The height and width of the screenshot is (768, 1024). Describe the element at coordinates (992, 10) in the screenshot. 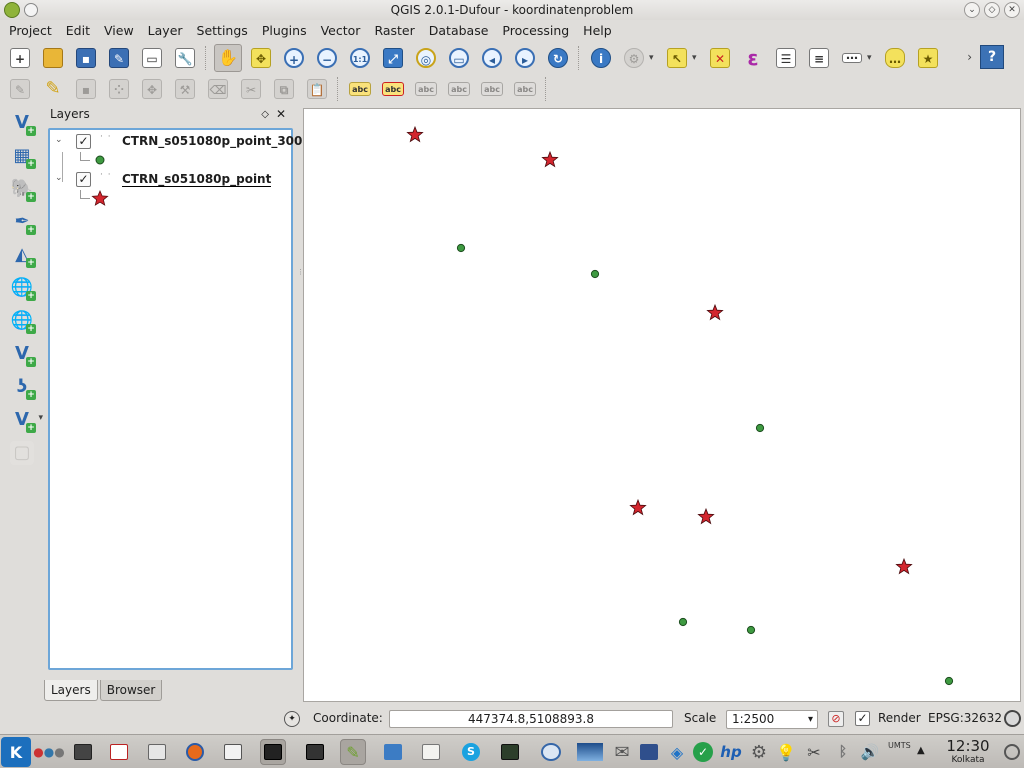

I see `maximize-button: ◇` at that location.